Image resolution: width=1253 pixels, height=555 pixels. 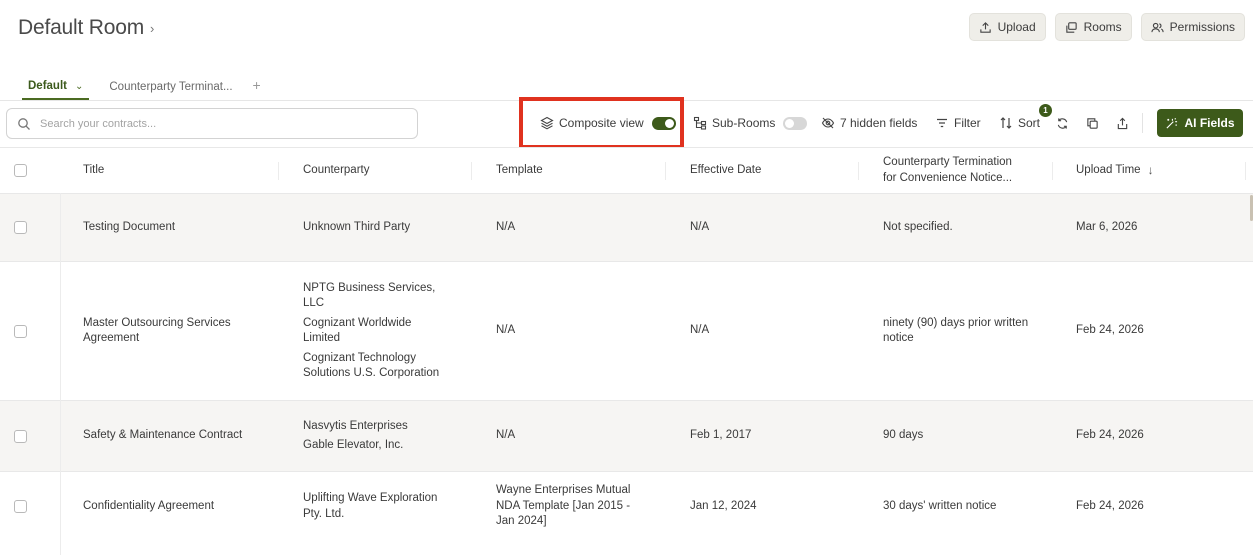 What do you see at coordinates (956, 322) in the screenshot?
I see `termination-value: ninety (90) days prior written` at bounding box center [956, 322].